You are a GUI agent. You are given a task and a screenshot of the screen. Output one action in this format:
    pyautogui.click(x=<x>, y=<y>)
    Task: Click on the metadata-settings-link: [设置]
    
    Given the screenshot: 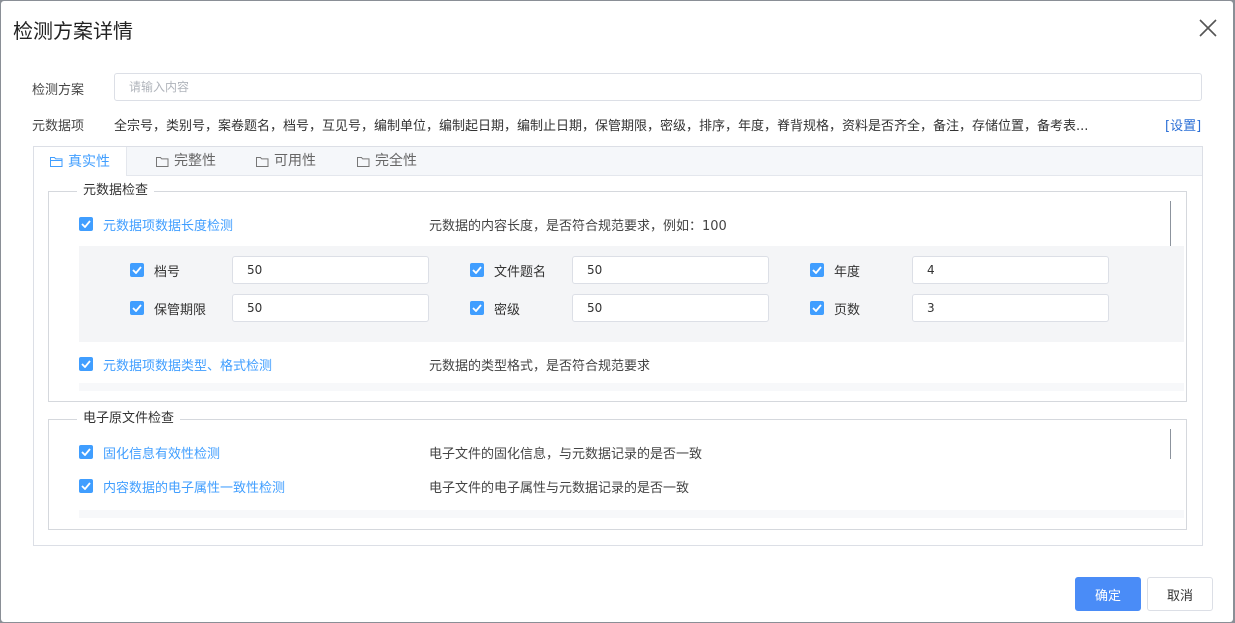 What is the action you would take?
    pyautogui.click(x=1183, y=124)
    